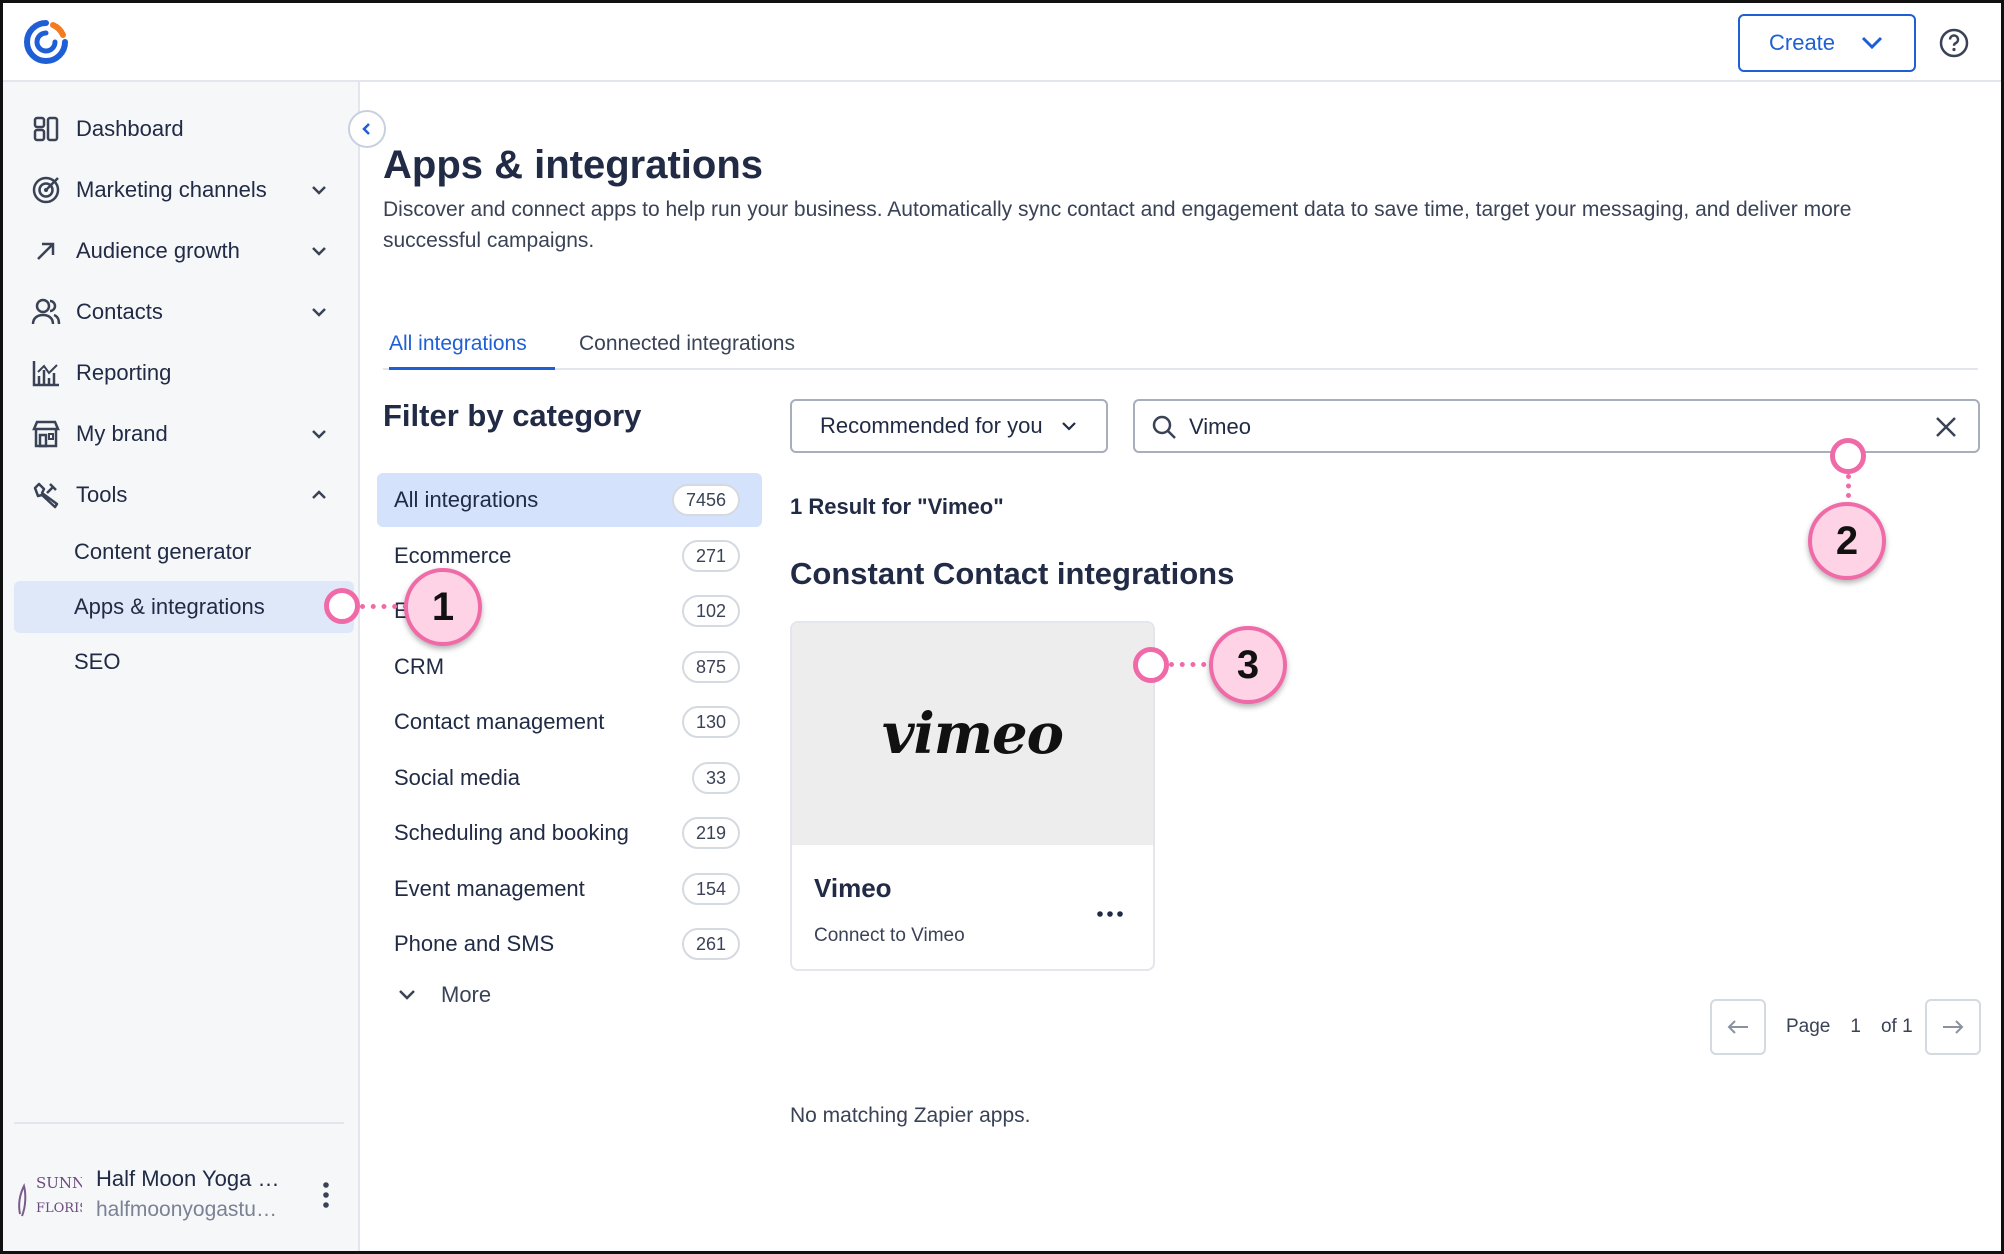 The image size is (2004, 1254). What do you see at coordinates (124, 372) in the screenshot?
I see `sidebar-item-label: Reporting` at bounding box center [124, 372].